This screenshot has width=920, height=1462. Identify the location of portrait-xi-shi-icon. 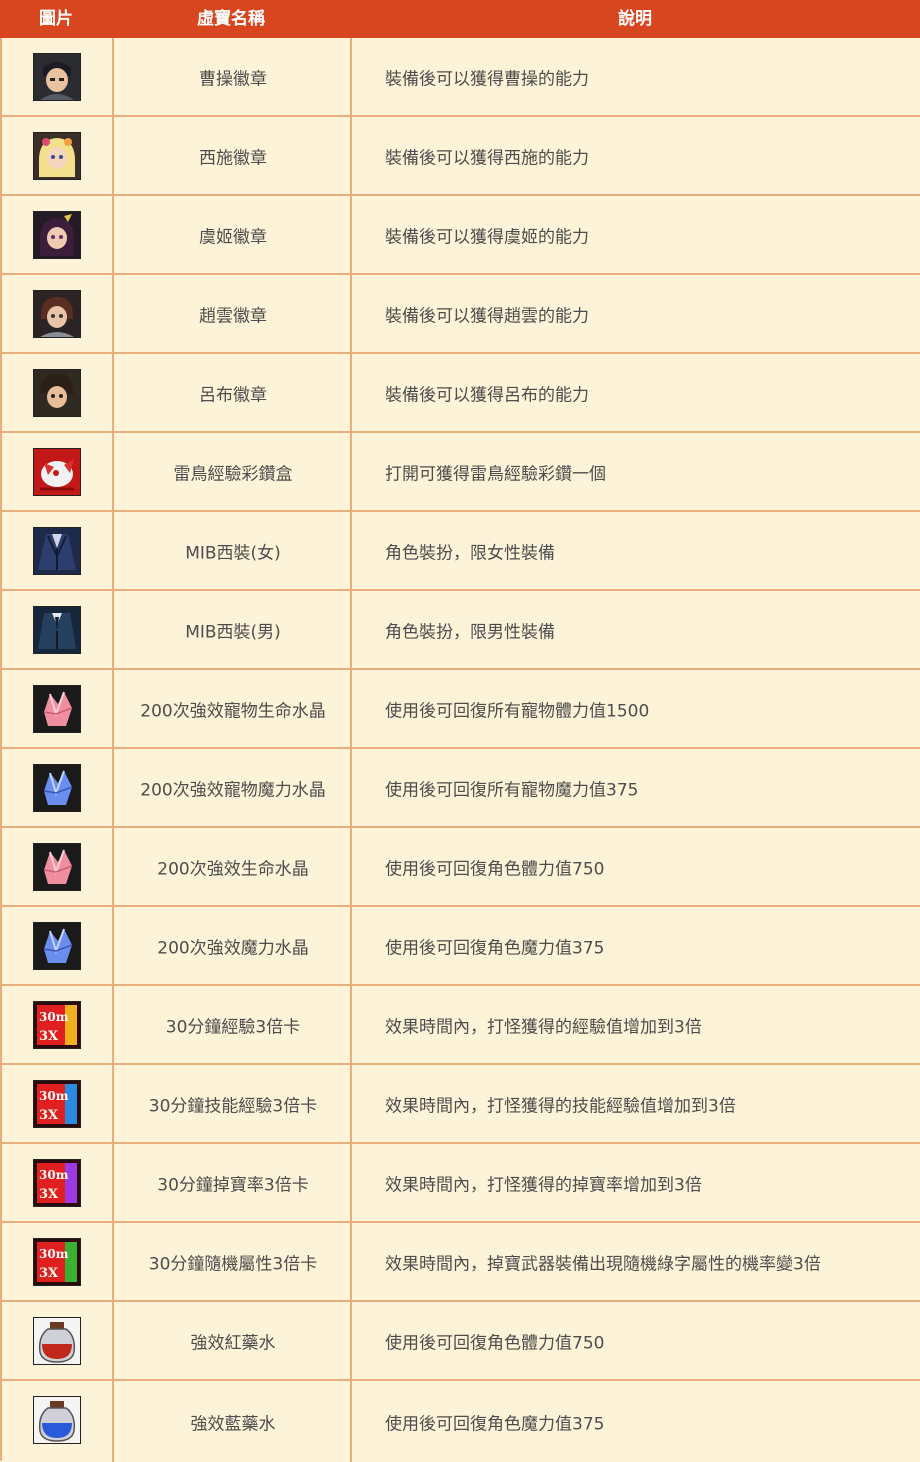
(57, 156).